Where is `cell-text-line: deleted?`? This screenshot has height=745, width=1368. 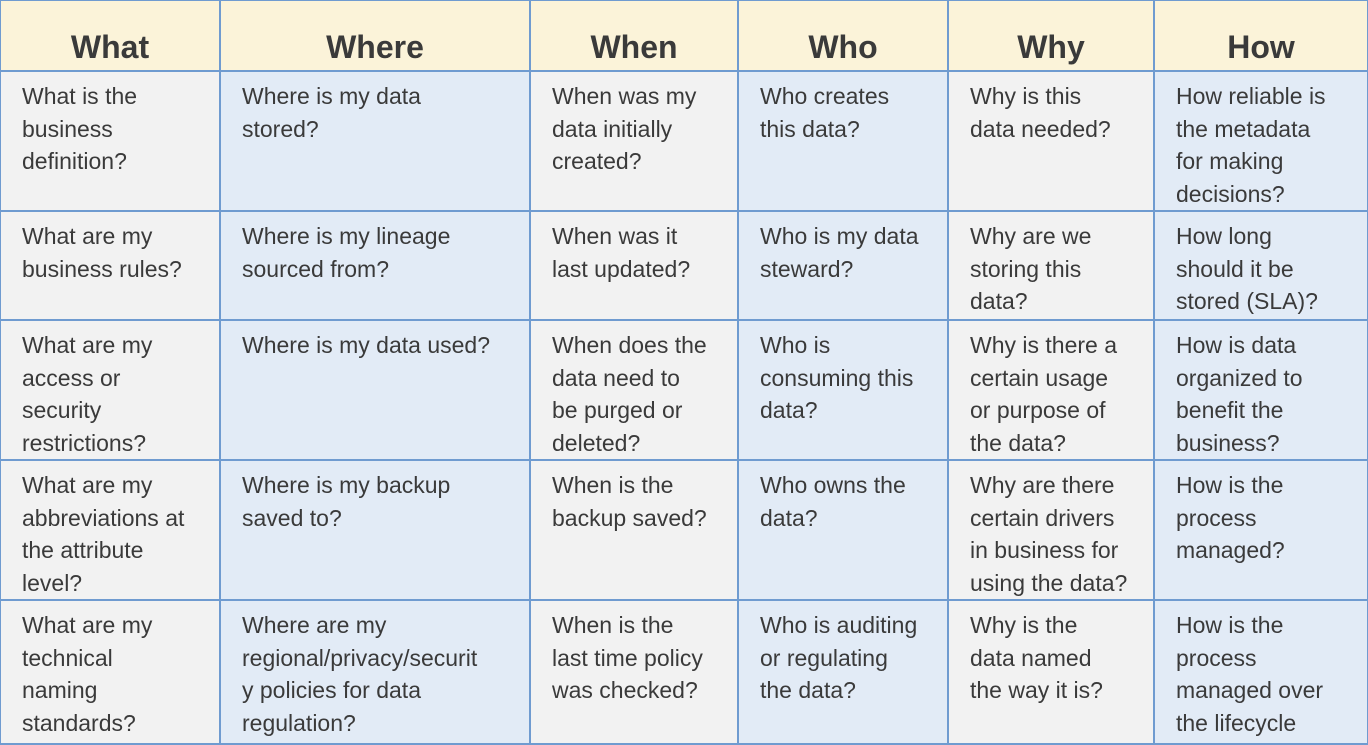 cell-text-line: deleted? is located at coordinates (596, 442).